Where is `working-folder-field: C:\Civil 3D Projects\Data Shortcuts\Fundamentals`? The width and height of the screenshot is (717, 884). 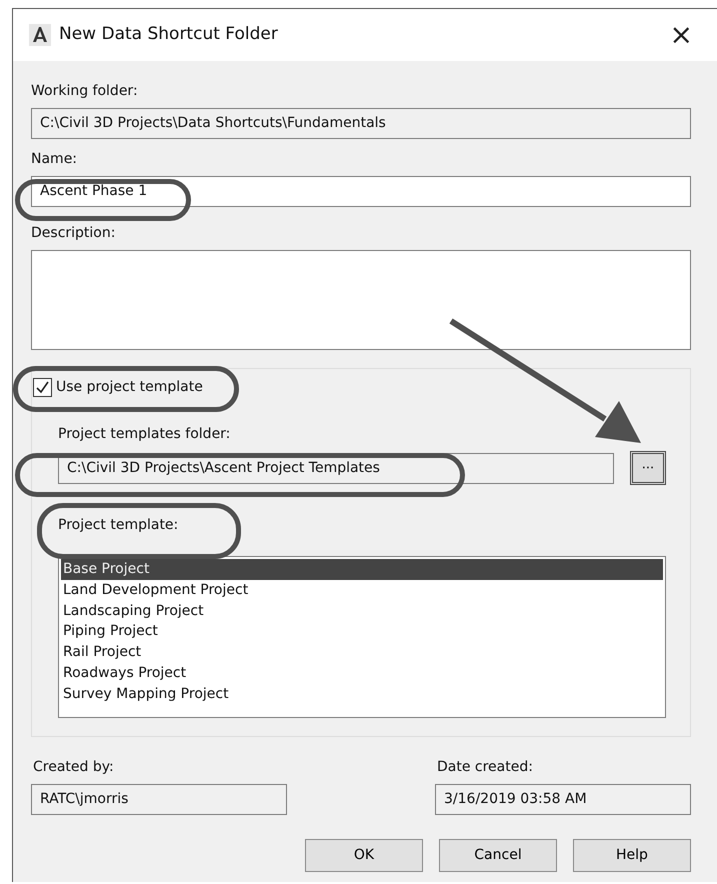
working-folder-field: C:\Civil 3D Projects\Data Shortcuts\Fundamentals is located at coordinates (361, 123).